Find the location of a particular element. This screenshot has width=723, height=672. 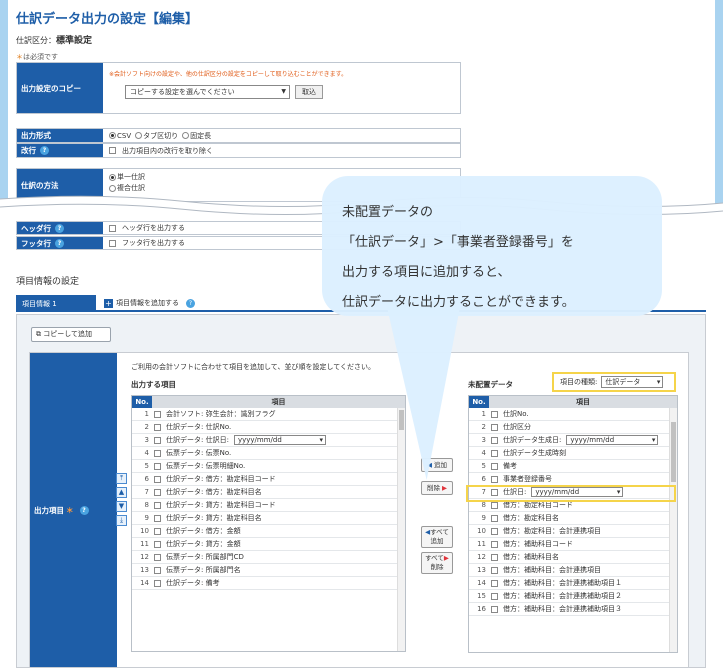

add-all-button: ◀すべて 追加 is located at coordinates (437, 537).